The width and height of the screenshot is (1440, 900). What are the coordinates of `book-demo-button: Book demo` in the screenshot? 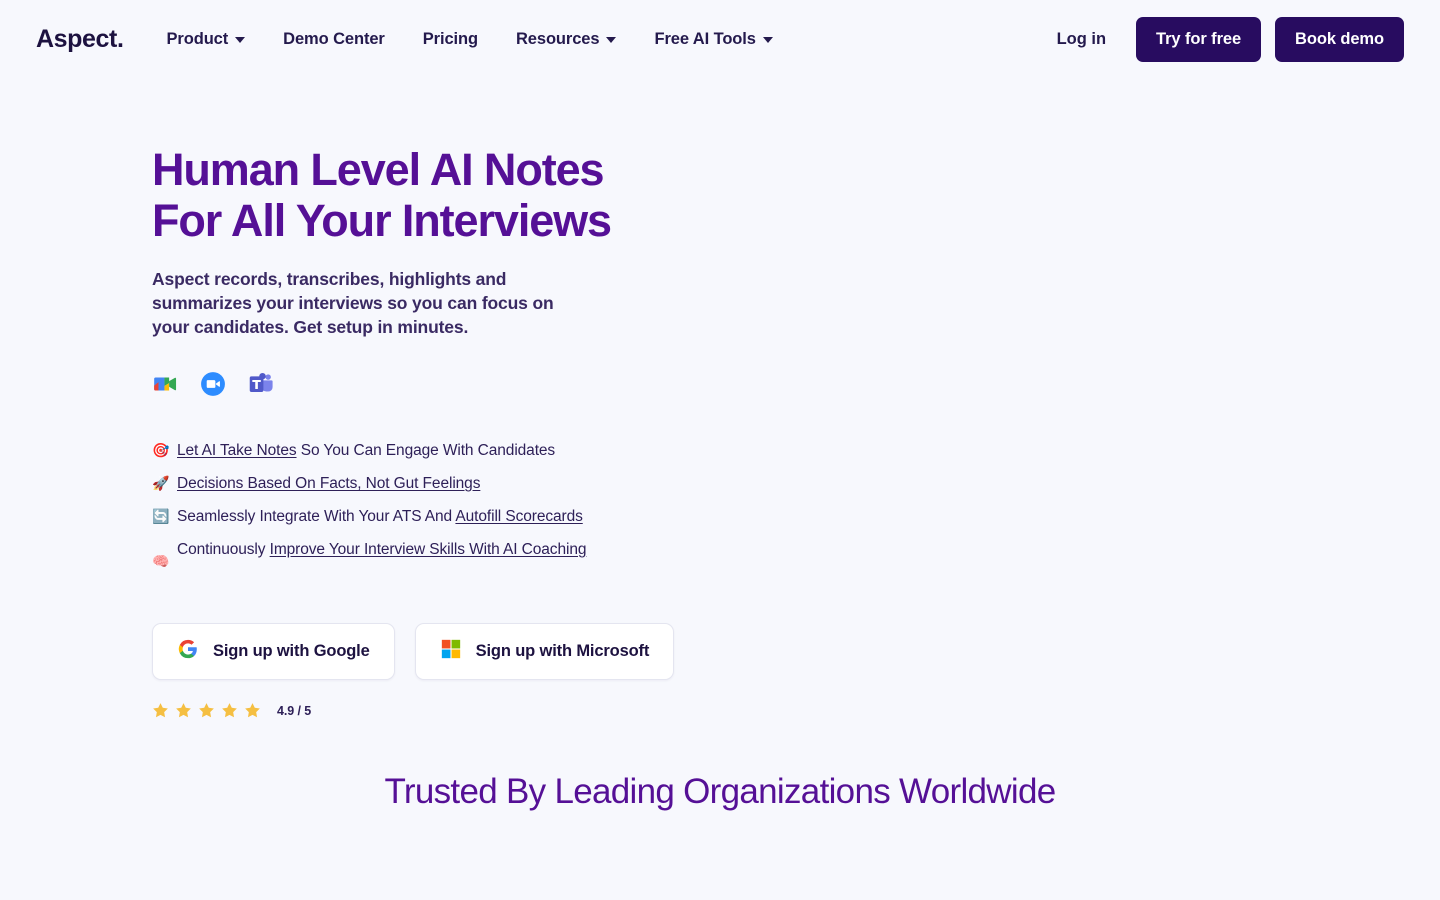 It's located at (1339, 39).